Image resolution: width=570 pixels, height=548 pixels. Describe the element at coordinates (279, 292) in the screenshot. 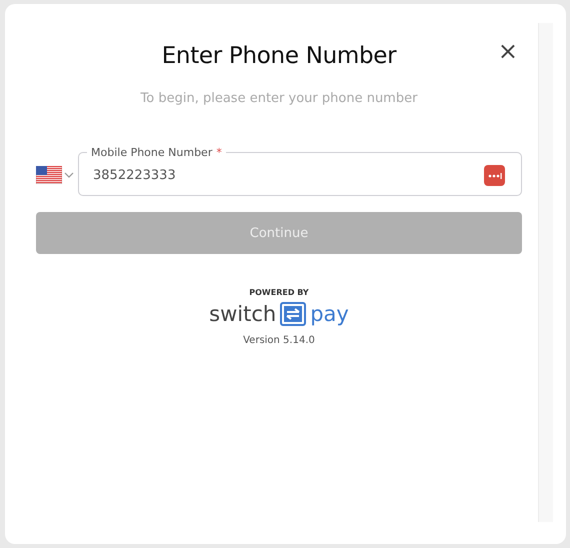

I see `powered-by-label: POWERED BY` at that location.